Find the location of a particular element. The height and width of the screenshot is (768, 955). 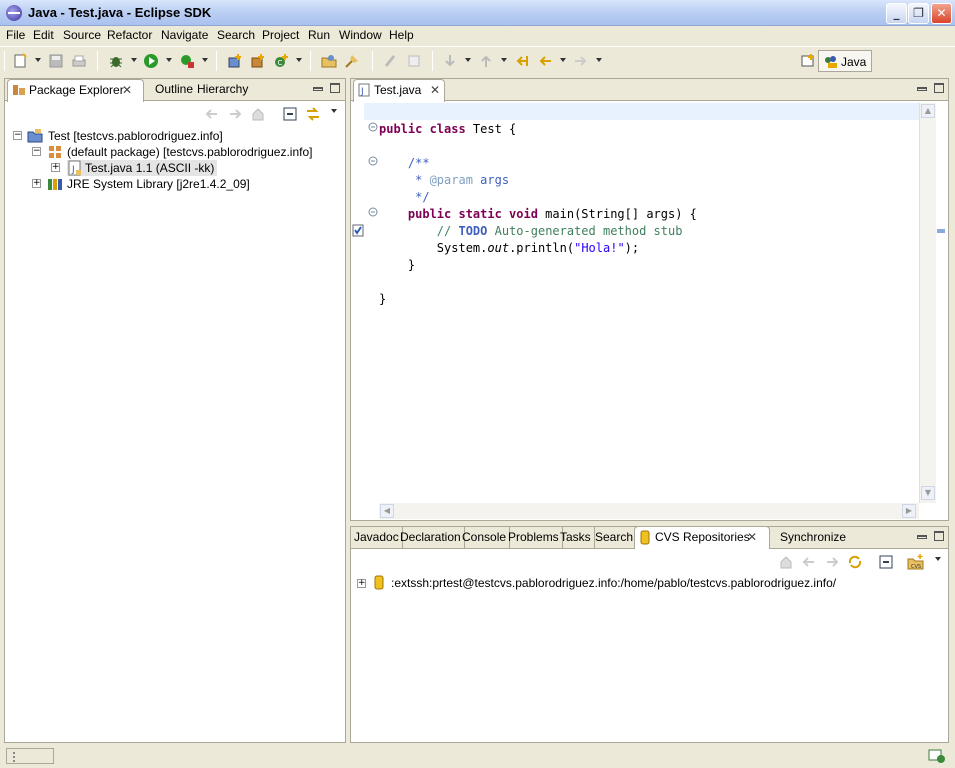

open-perspective-icon is located at coordinates (808, 61).